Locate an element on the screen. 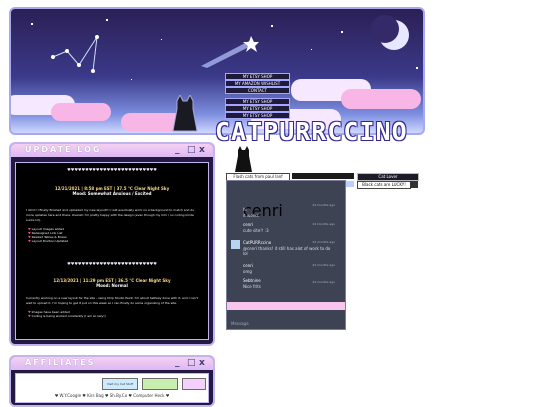 The height and width of the screenshot is (407, 540). list-item: Layout Position Updated is located at coordinates (118, 241).